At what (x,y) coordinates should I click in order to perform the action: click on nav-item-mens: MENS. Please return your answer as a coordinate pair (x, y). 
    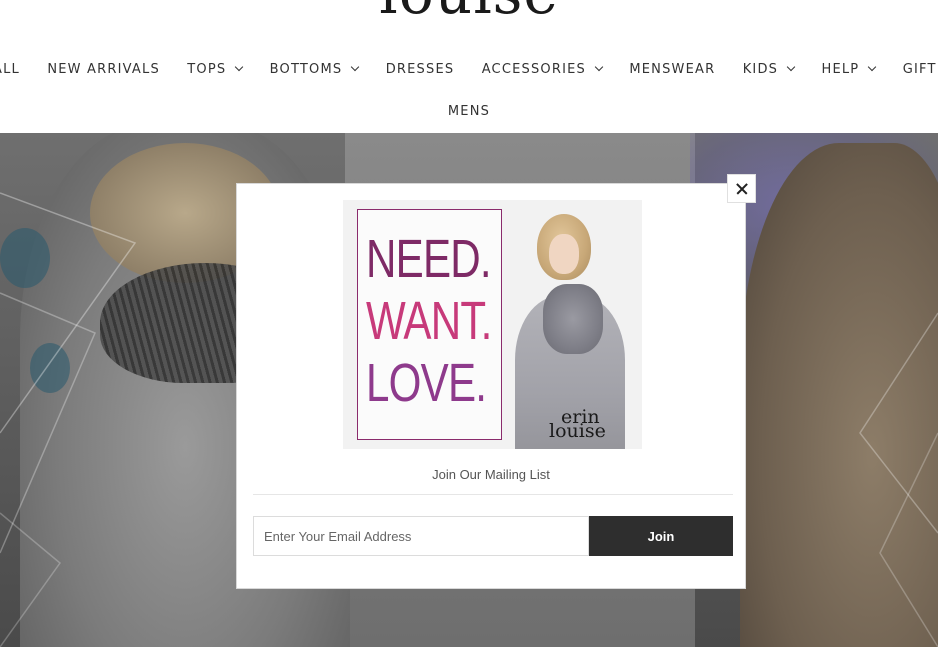
    Looking at the image, I should click on (469, 111).